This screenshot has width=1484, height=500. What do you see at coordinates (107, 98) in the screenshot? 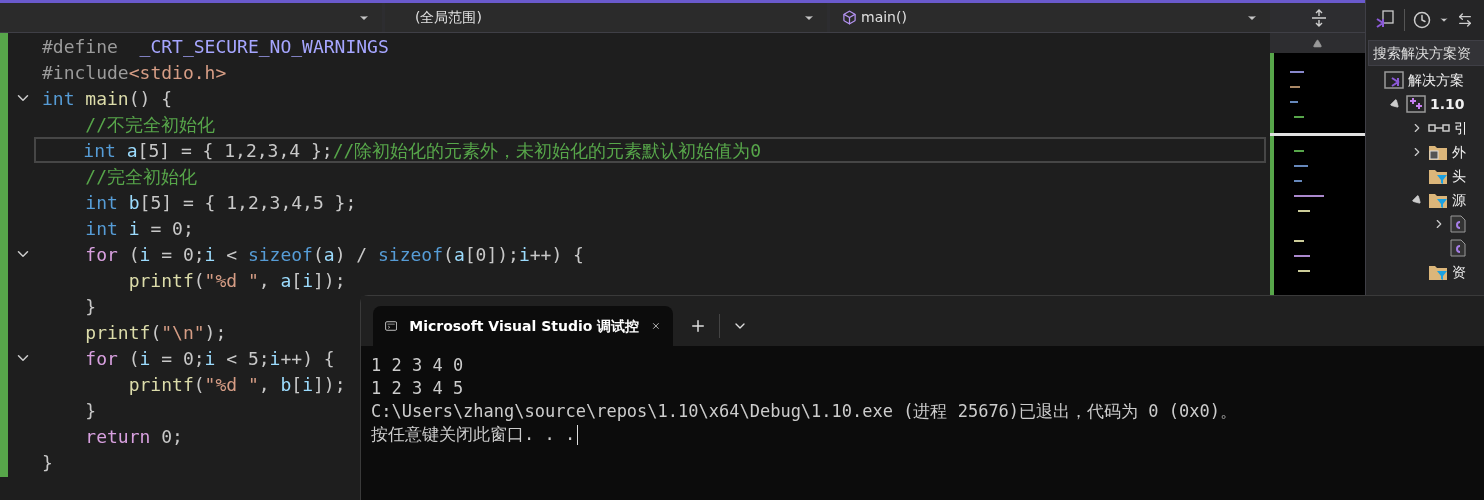
I see `code-line: int main() {` at bounding box center [107, 98].